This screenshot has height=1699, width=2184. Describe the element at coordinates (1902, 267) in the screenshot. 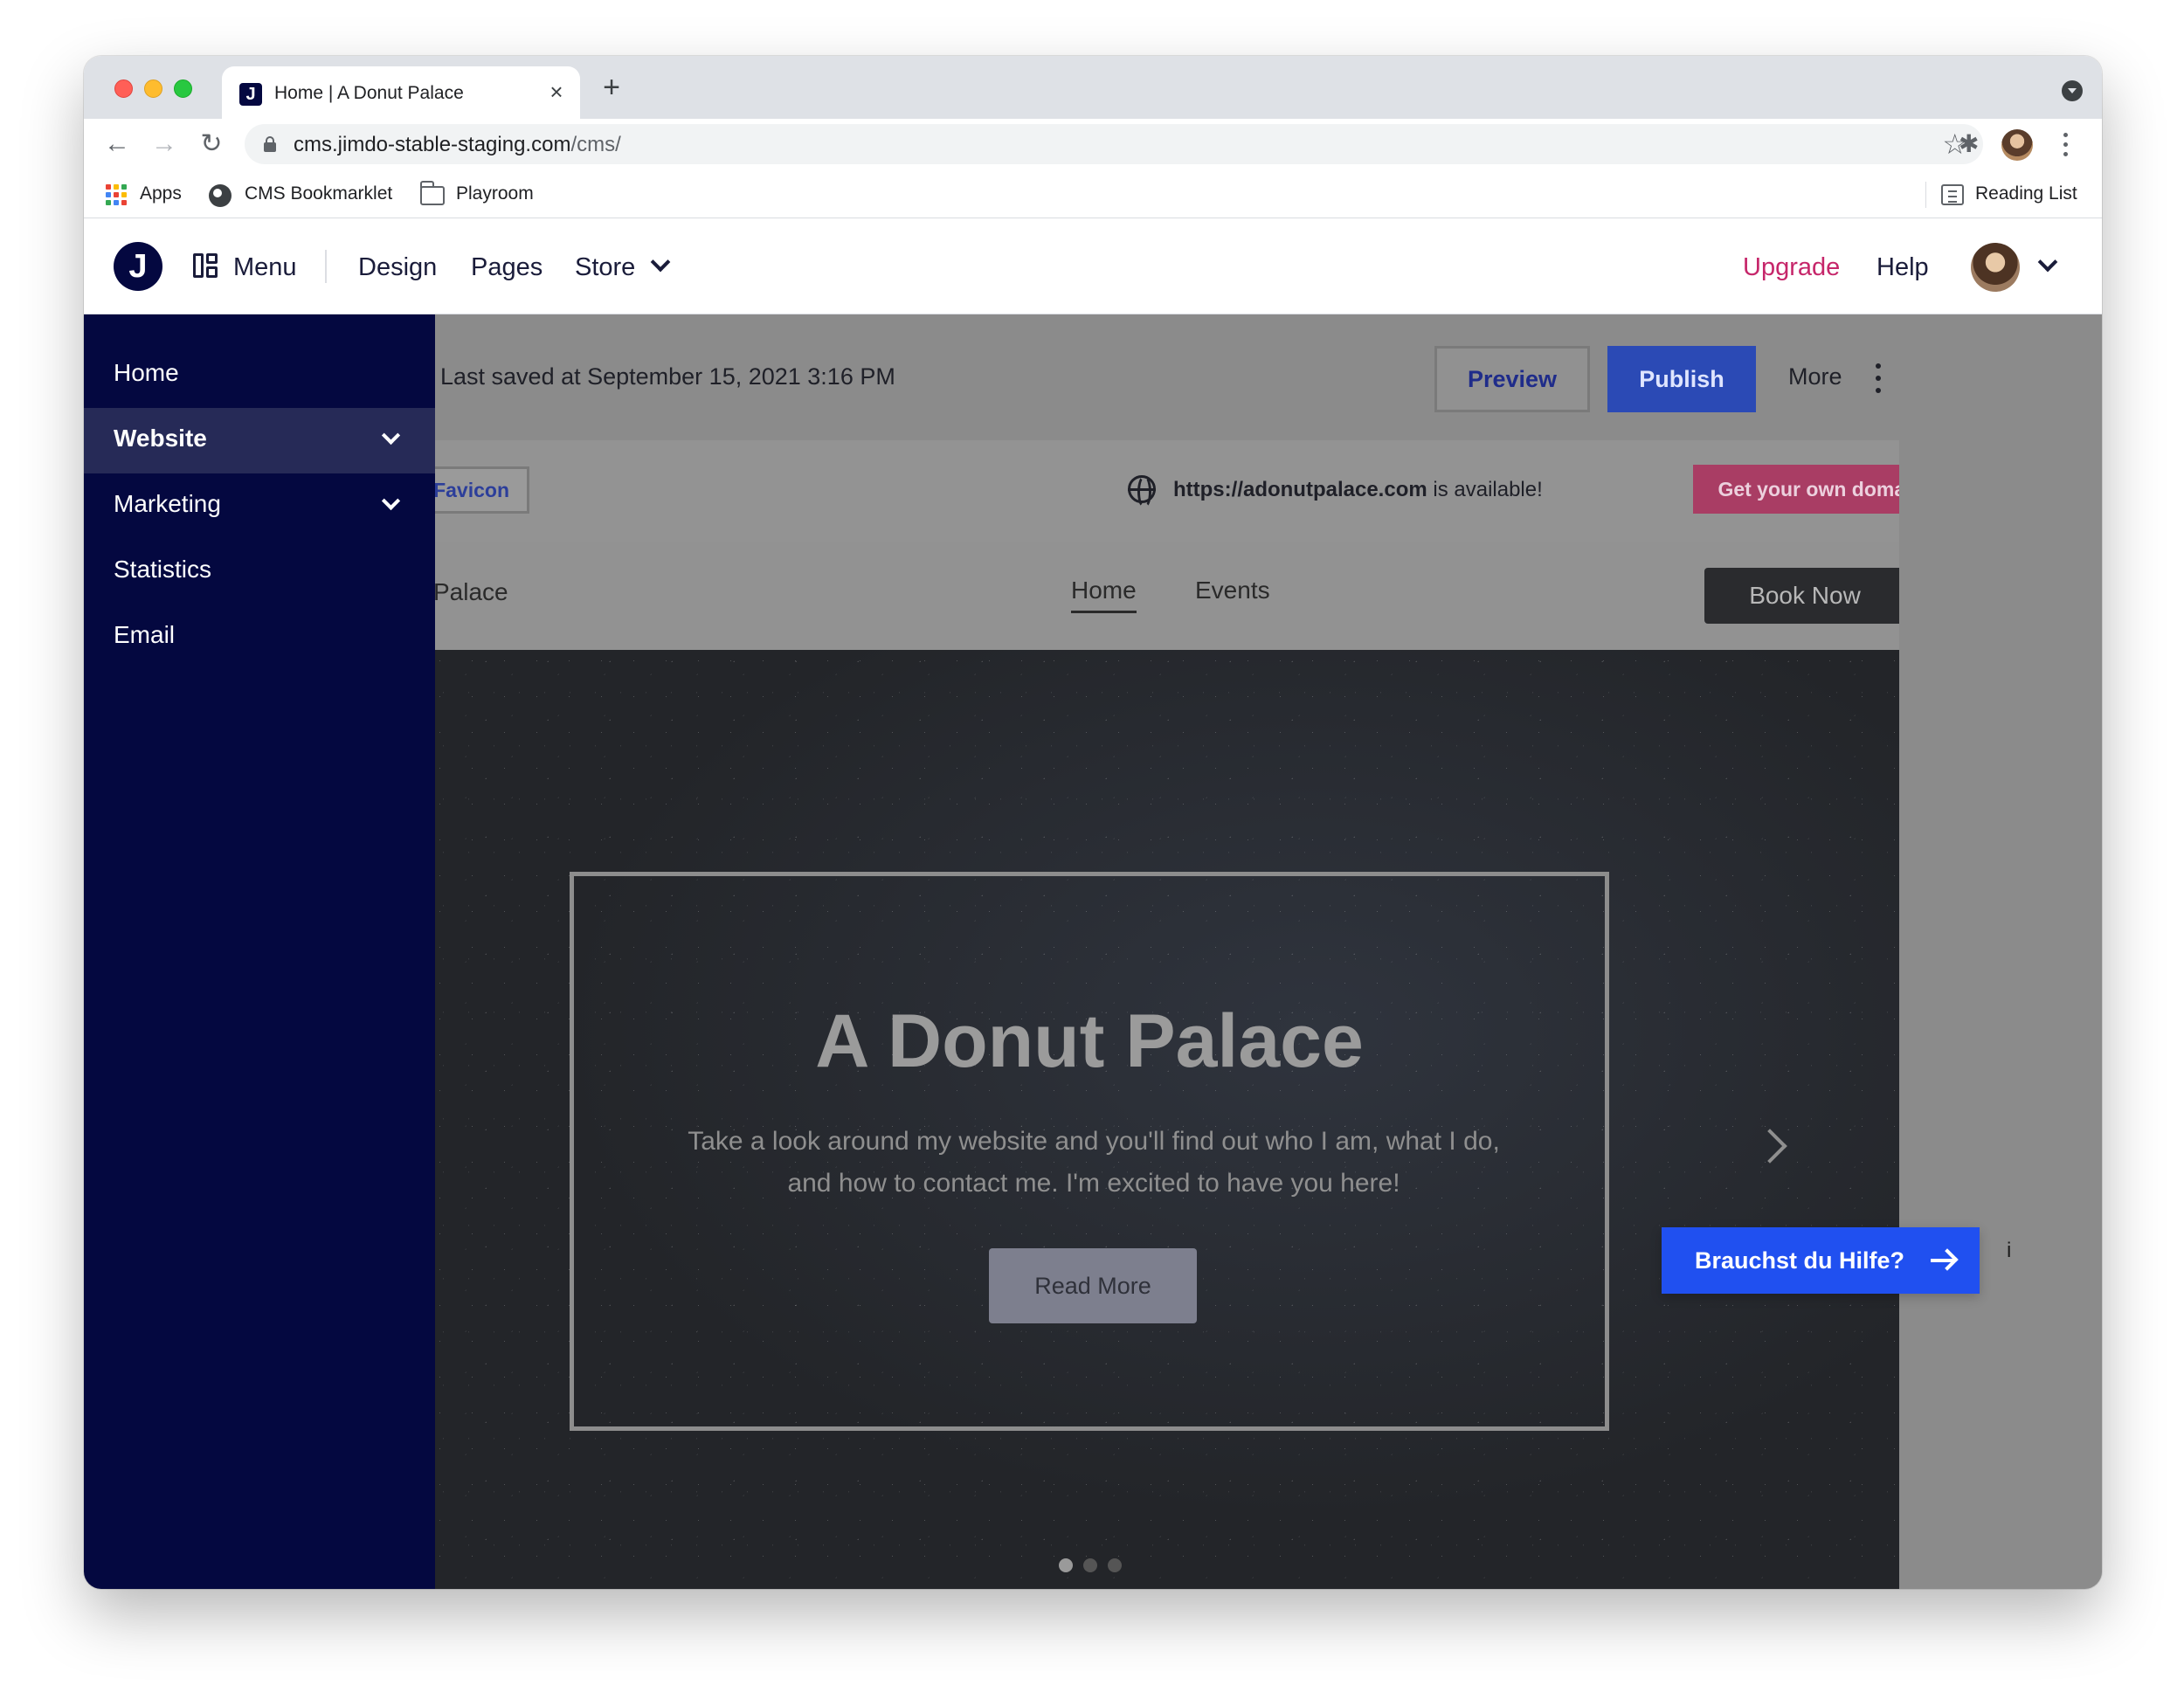

I see `help-link: Help` at that location.